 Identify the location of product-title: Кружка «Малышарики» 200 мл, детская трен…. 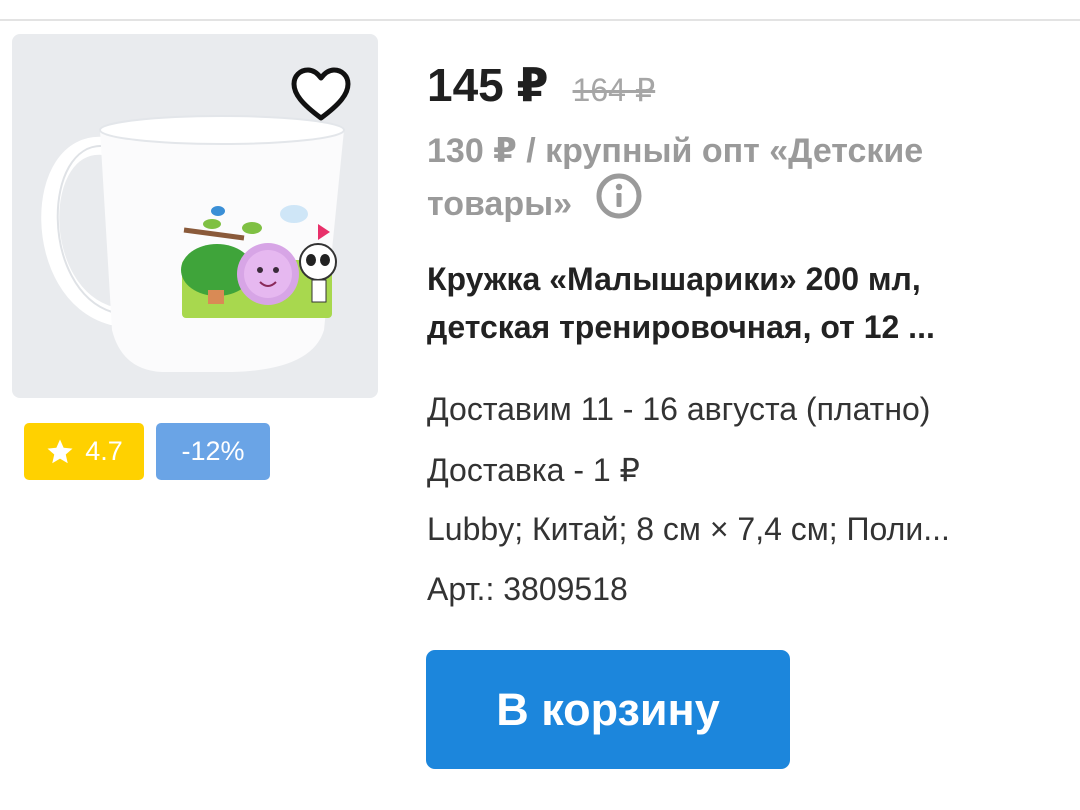
(727, 303).